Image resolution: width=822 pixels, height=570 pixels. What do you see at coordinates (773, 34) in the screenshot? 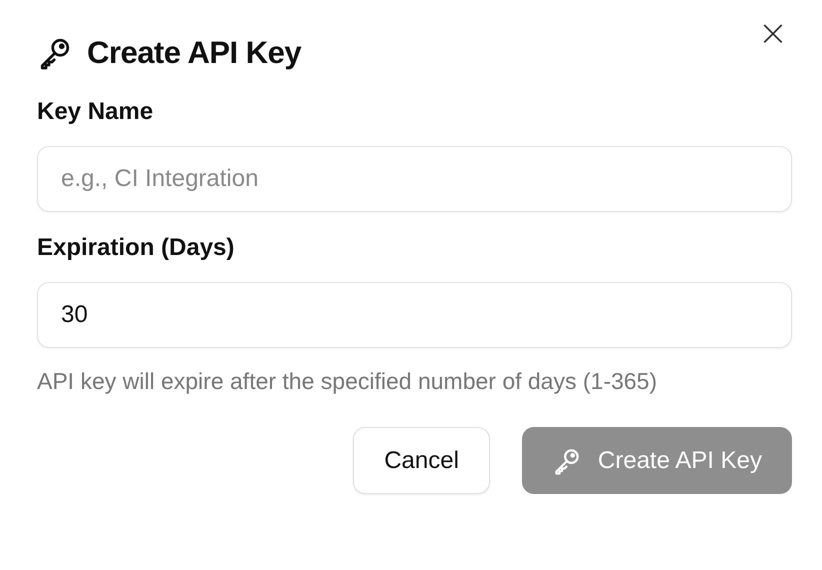
I see `close-button: ×` at bounding box center [773, 34].